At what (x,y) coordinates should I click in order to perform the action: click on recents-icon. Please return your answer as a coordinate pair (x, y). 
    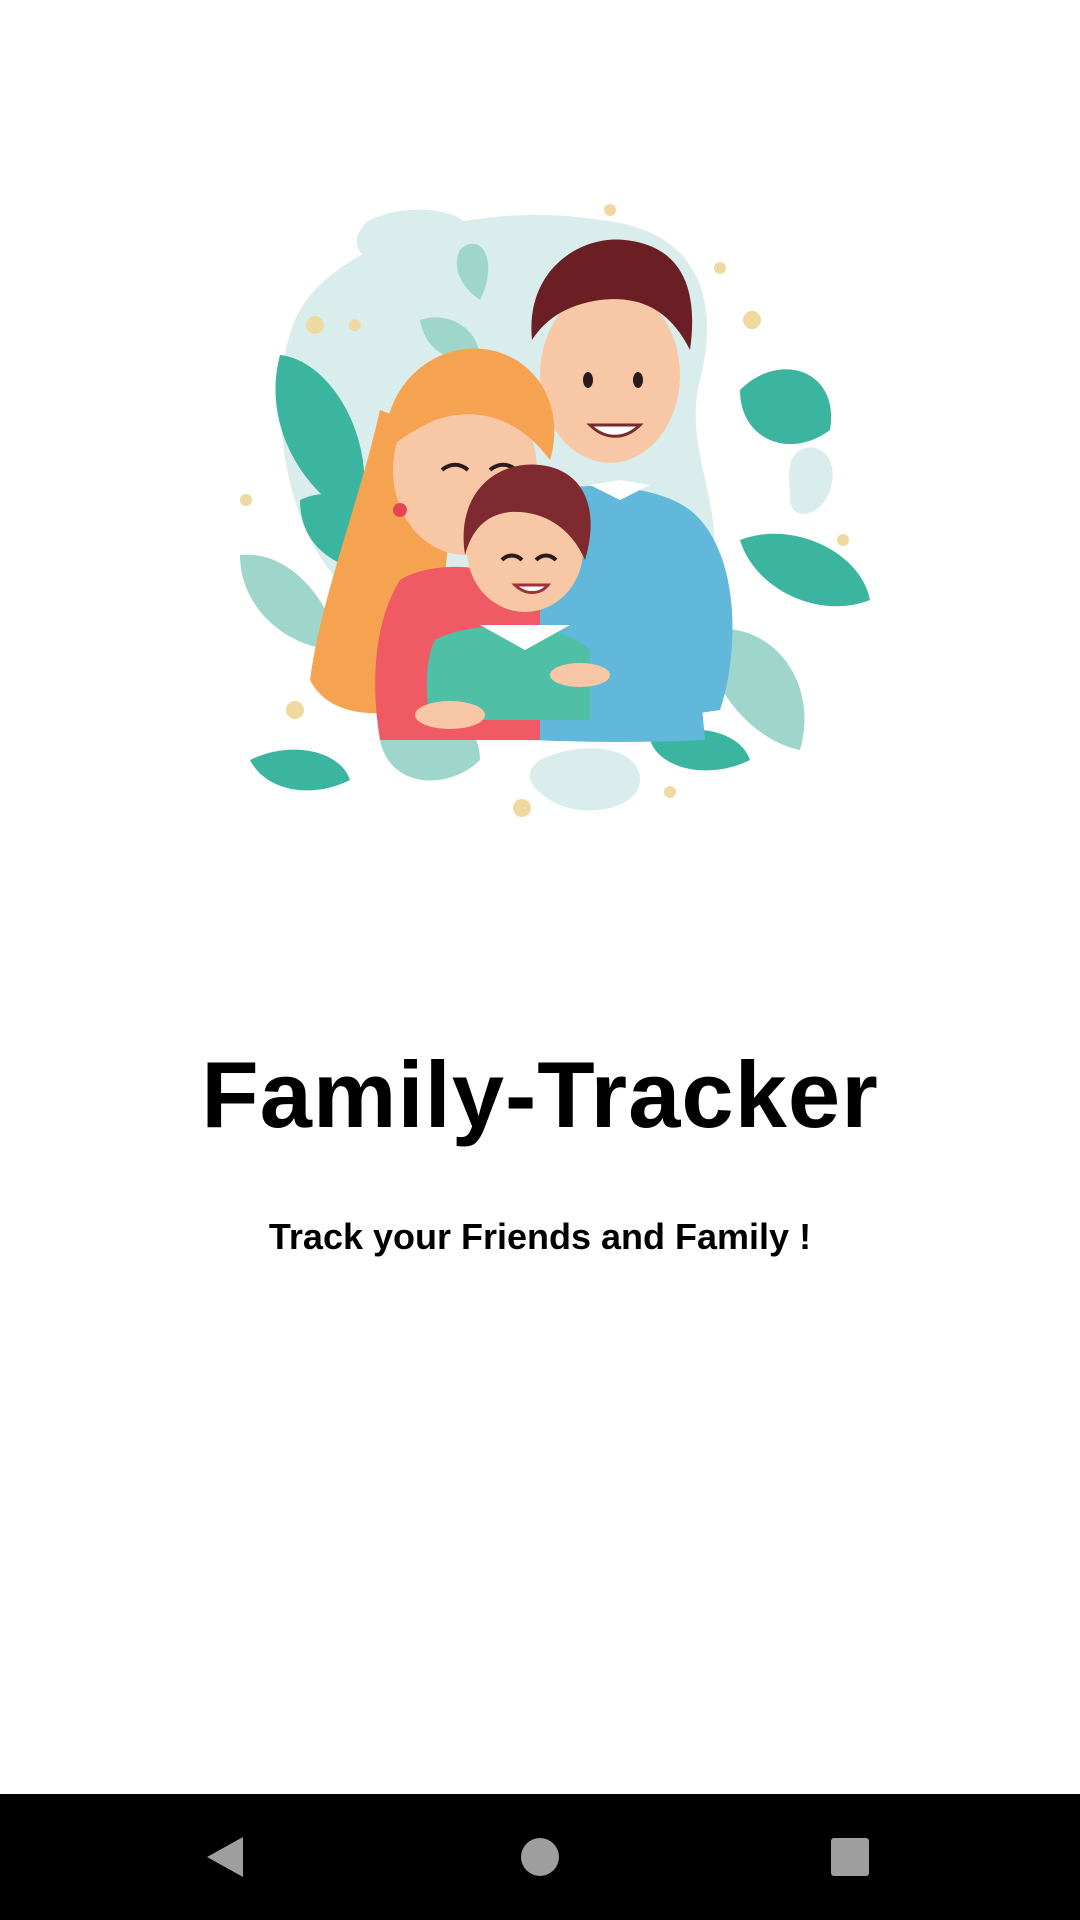
    Looking at the image, I should click on (850, 1857).